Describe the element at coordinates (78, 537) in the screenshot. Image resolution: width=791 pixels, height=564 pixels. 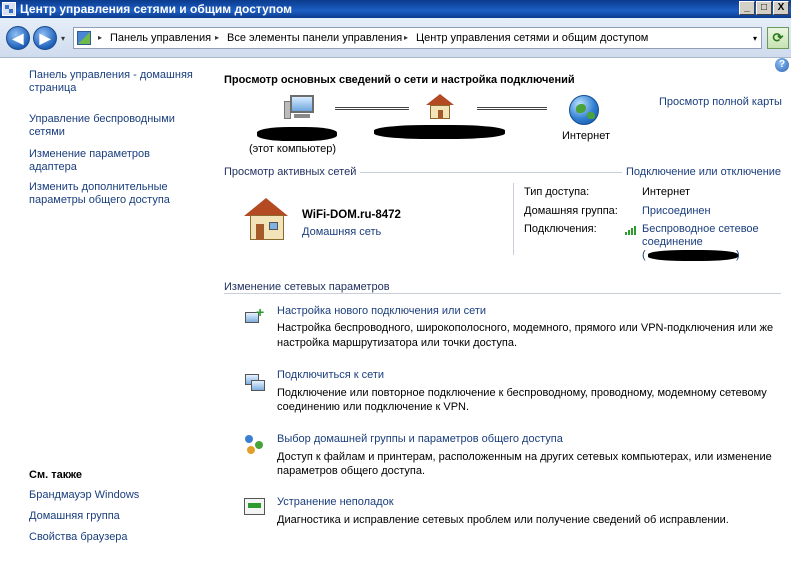
I see `see-also-browser-properties: Свойства браузера` at that location.